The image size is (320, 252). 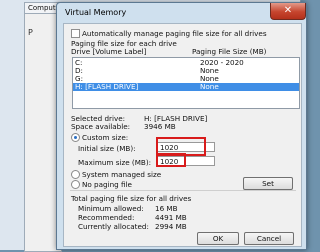 What do you see at coordinates (181, 13) in the screenshot?
I see `title-bar: Virtual Memory ✕` at bounding box center [181, 13].